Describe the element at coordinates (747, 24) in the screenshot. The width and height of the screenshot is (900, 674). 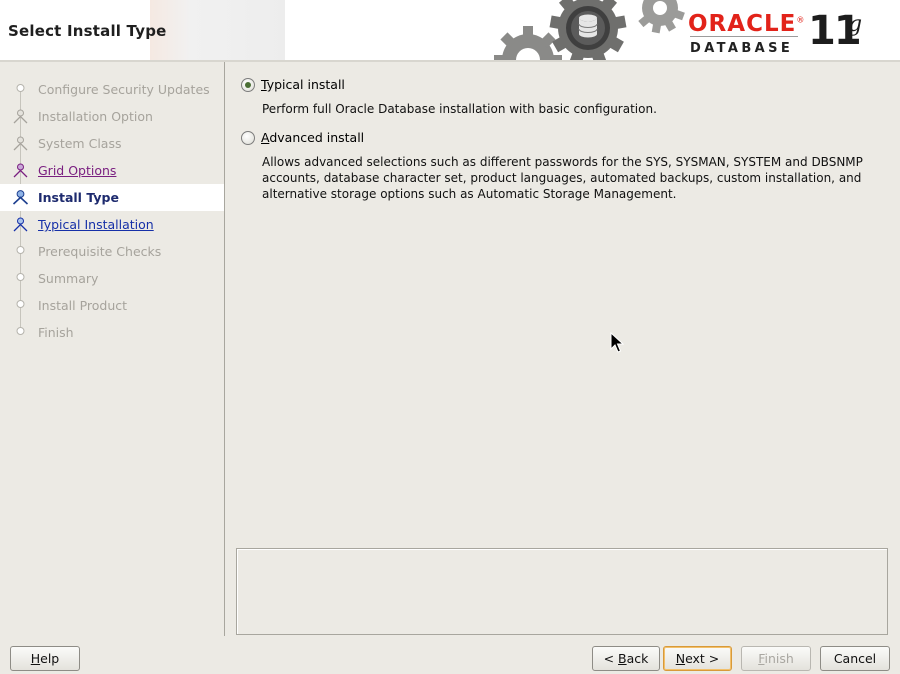
I see `oracle-logo: ORACLE®` at that location.